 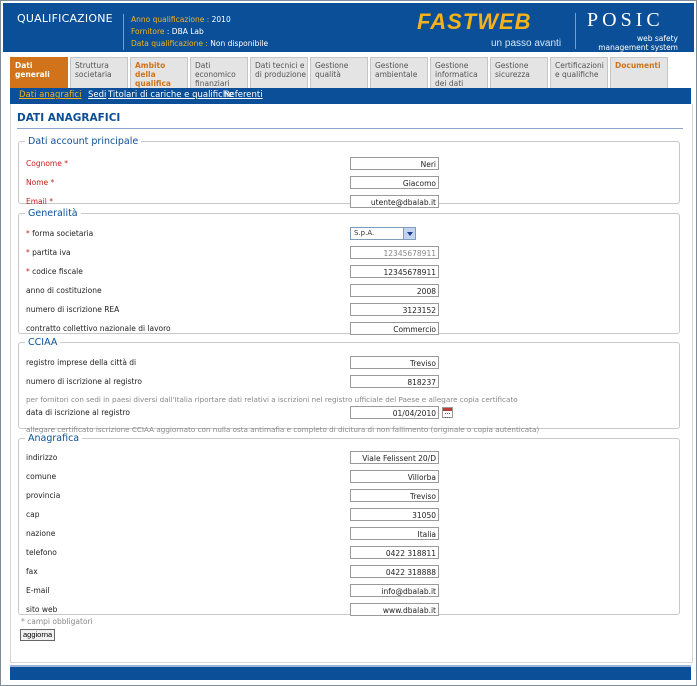 What do you see at coordinates (409, 233) in the screenshot?
I see `chevron-down-icon` at bounding box center [409, 233].